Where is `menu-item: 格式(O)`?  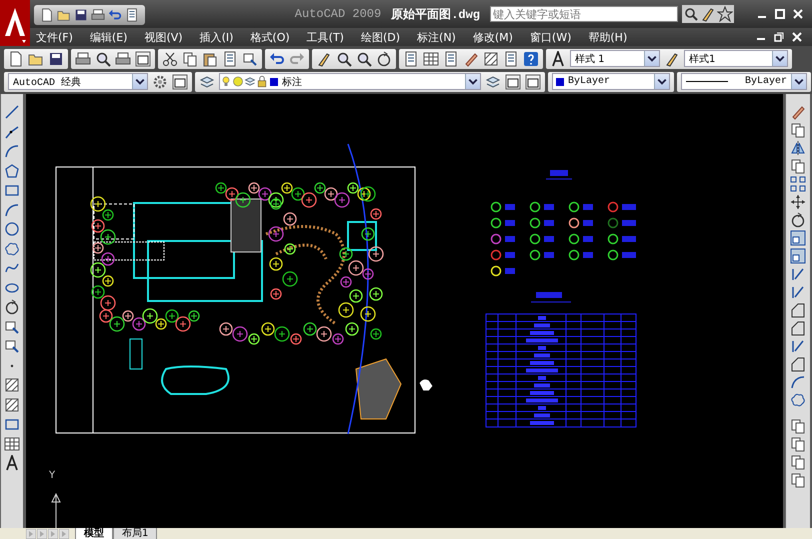 menu-item: 格式(O) is located at coordinates (270, 37).